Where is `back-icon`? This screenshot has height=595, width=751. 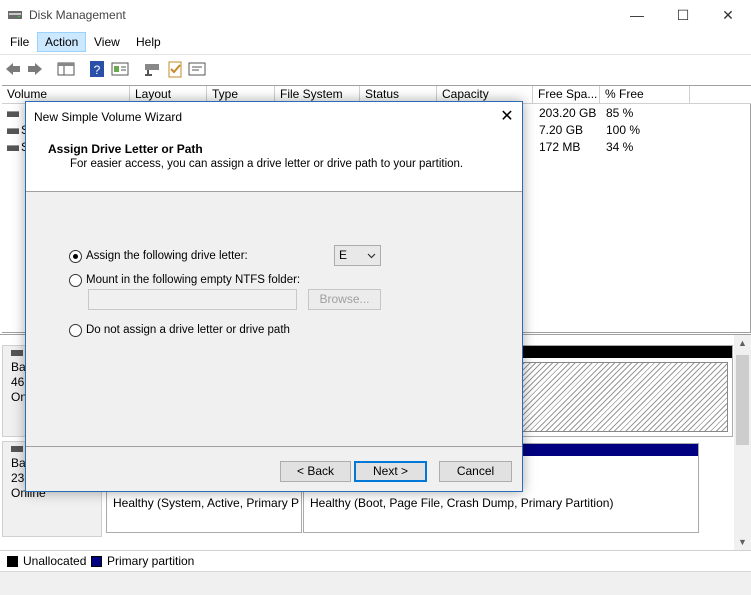
back-icon is located at coordinates (13, 69).